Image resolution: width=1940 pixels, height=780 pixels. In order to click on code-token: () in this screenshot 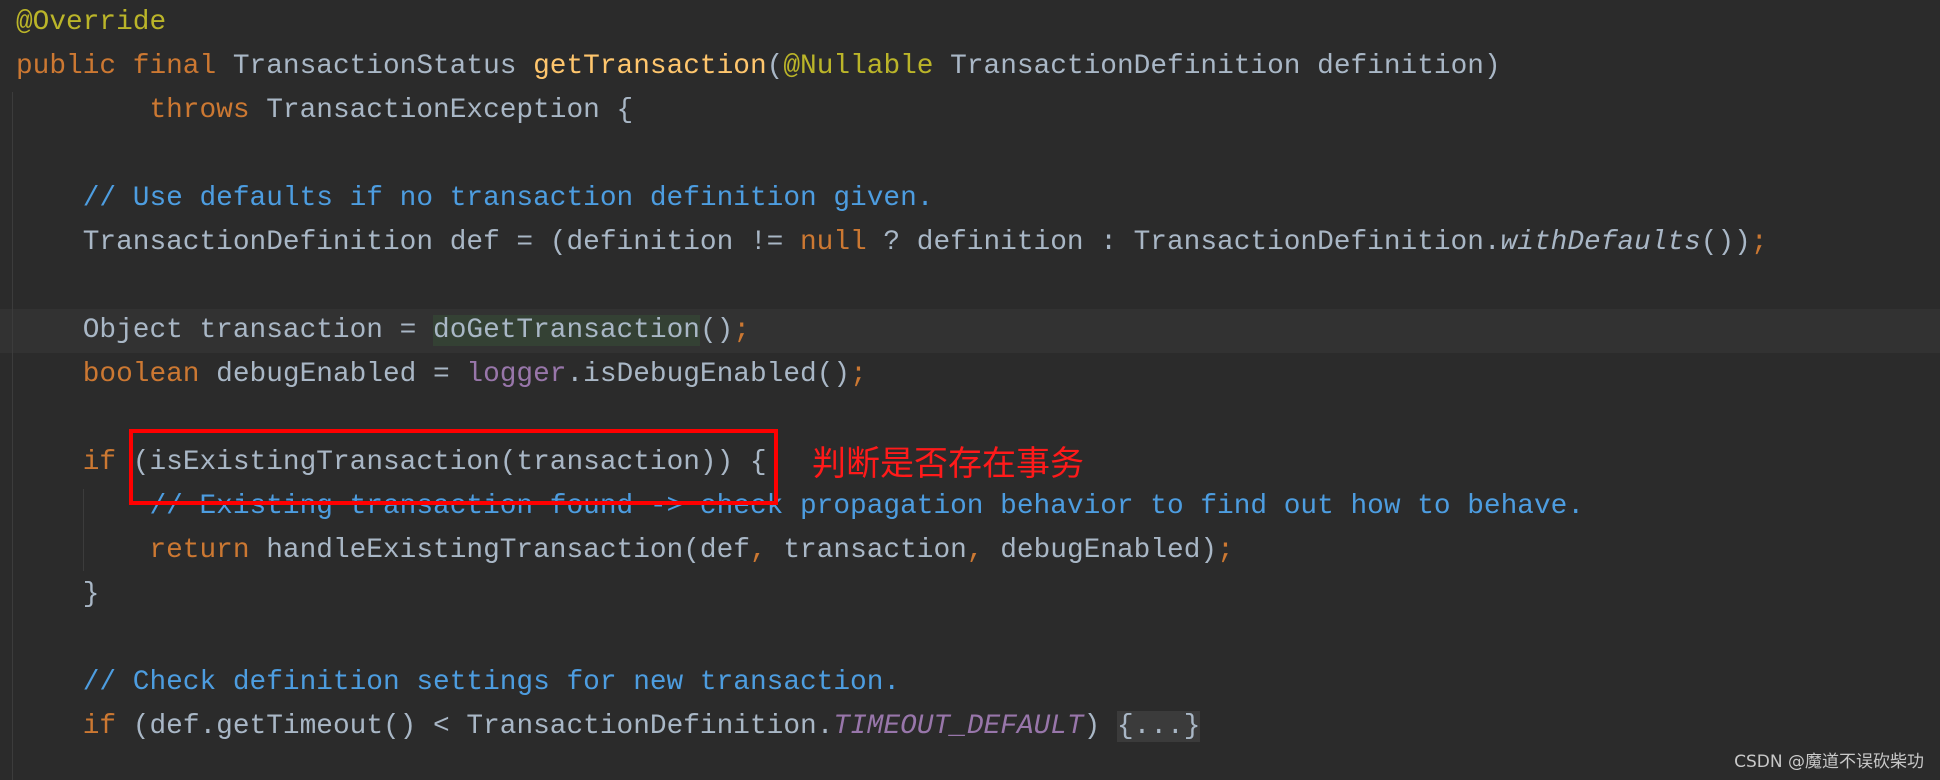, I will do `click(716, 330)`.